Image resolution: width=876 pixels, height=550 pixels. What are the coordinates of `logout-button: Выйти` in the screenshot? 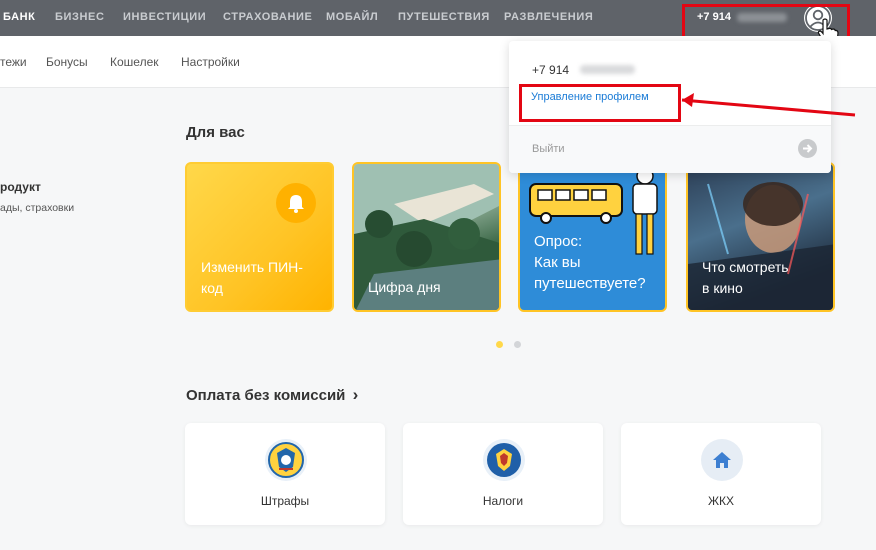 It's located at (548, 149).